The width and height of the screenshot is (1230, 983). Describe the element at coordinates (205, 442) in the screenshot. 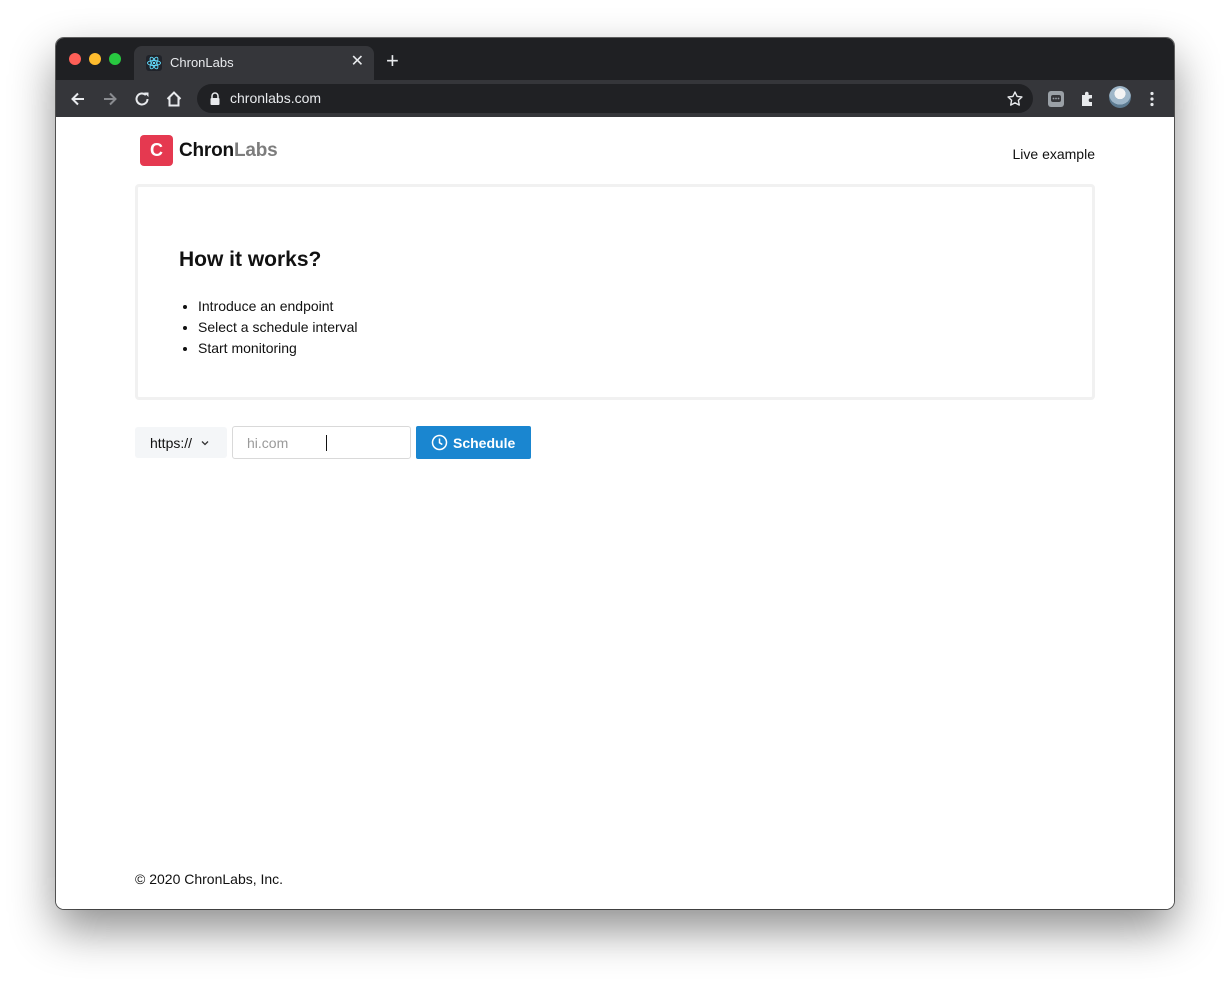

I see `chevron-down-icon` at that location.